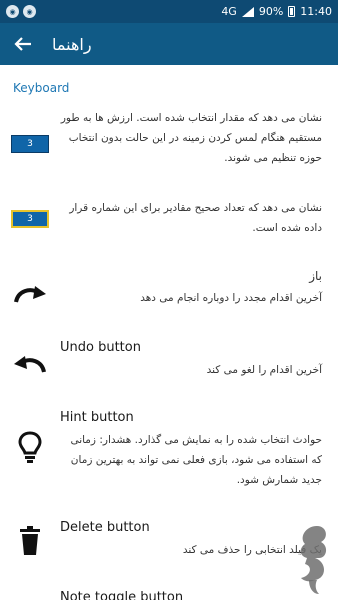  What do you see at coordinates (264, 370) in the screenshot?
I see `item-description: آخرین اقدام را لغو می کند` at bounding box center [264, 370].